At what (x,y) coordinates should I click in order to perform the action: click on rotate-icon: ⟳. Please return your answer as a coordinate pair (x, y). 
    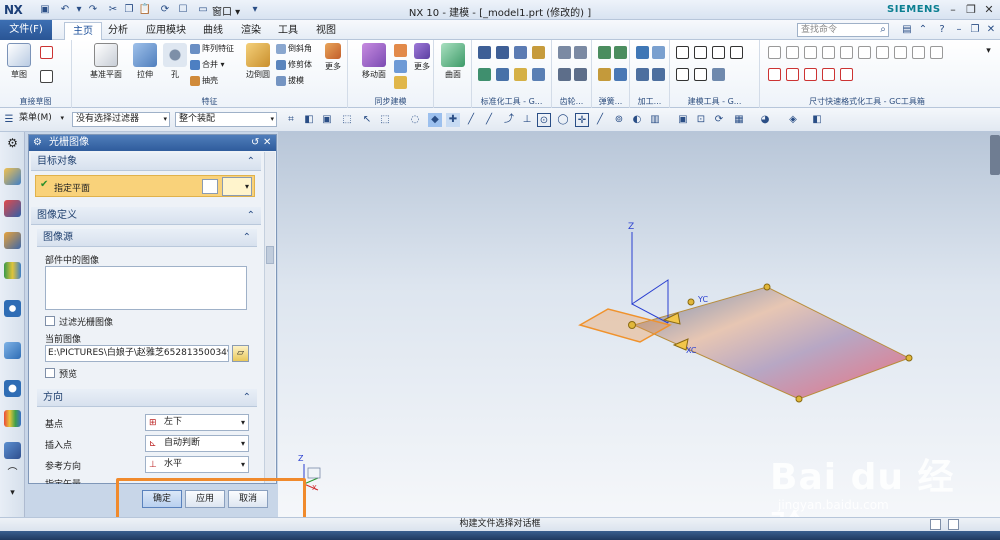
    Looking at the image, I should click on (719, 120).